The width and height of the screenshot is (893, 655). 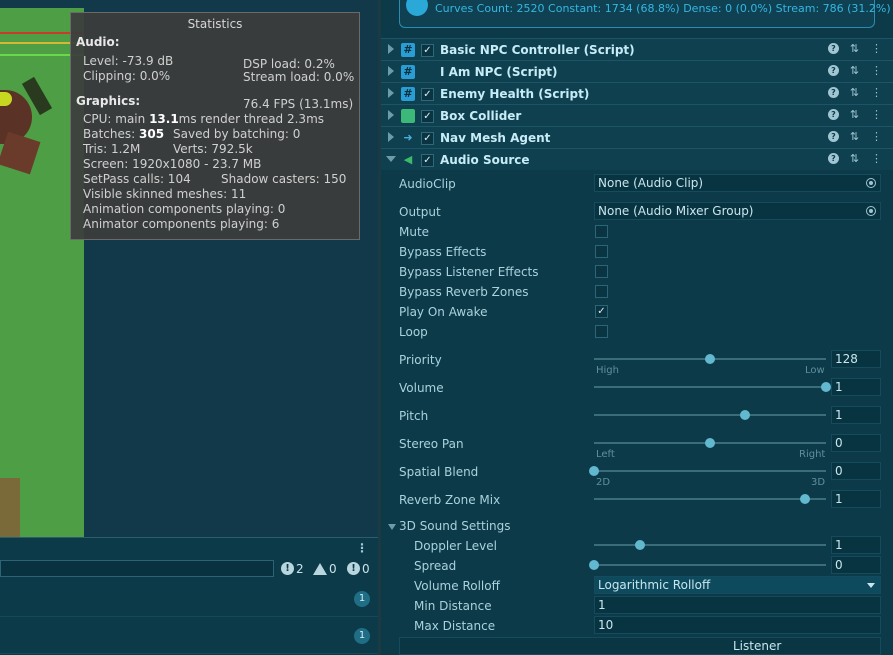 I want to click on component-box-collider: ✓ Box Collider ? ⇅ ⋮, so click(x=637, y=115).